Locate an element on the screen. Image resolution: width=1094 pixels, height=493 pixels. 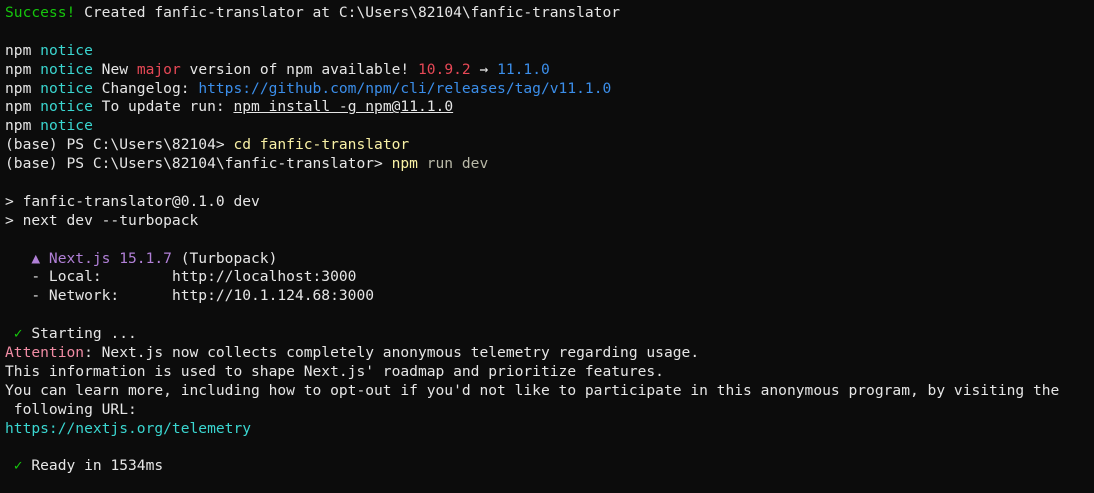
local-label: - Local: is located at coordinates (88, 277).